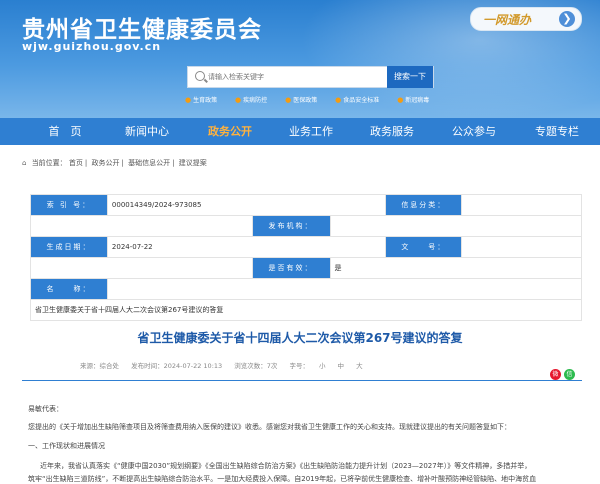  Describe the element at coordinates (177, 366) in the screenshot. I see `article-publish-time: 发布时间：2024-07-22 10:13` at that location.